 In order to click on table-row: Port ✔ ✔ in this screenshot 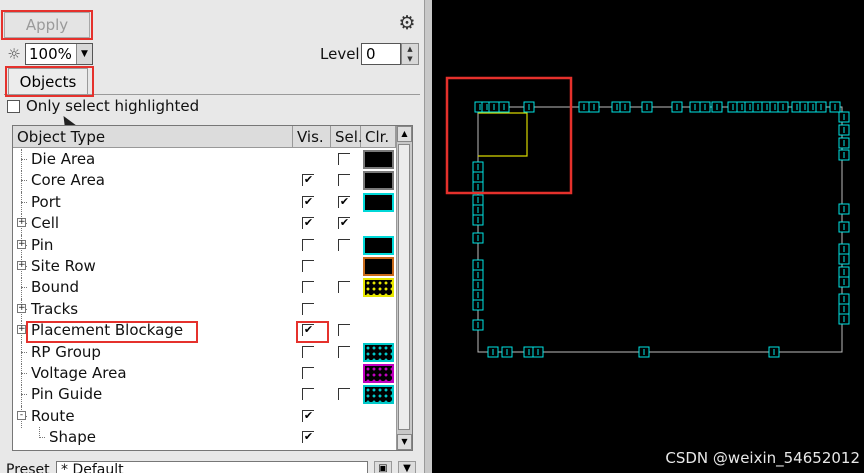, I will do `click(204, 202)`.